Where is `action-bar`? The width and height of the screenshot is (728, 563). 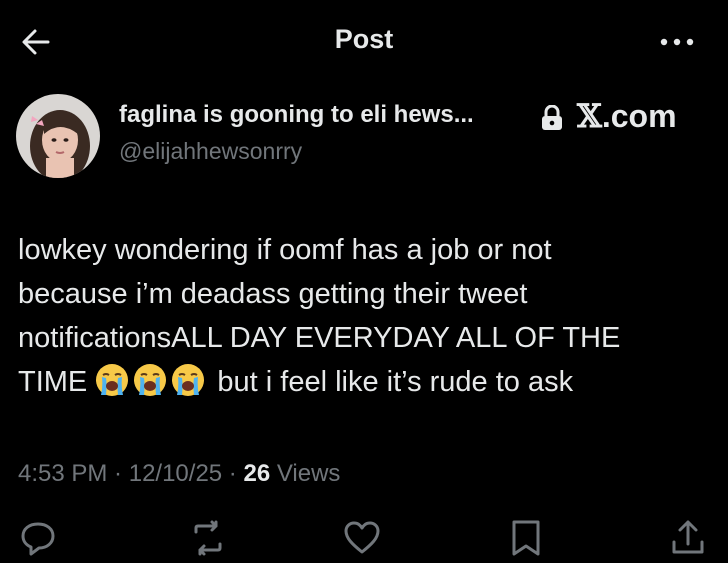
action-bar is located at coordinates (364, 538).